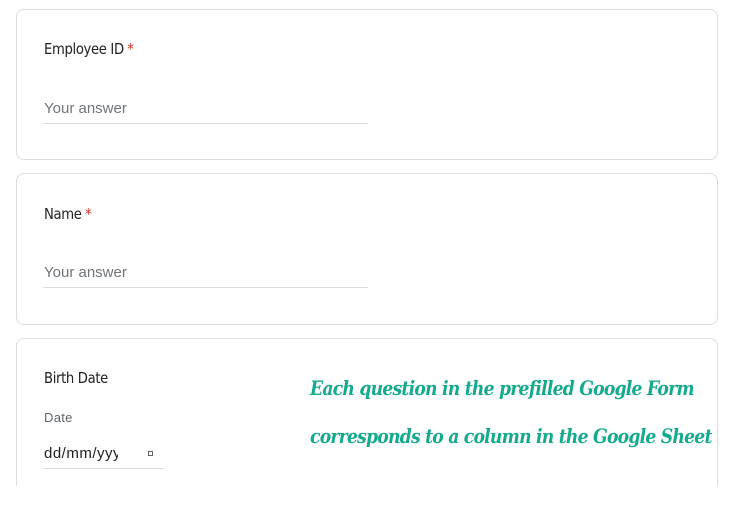 This screenshot has height=518, width=739. I want to click on question-title-text: Birth Date, so click(76, 378).